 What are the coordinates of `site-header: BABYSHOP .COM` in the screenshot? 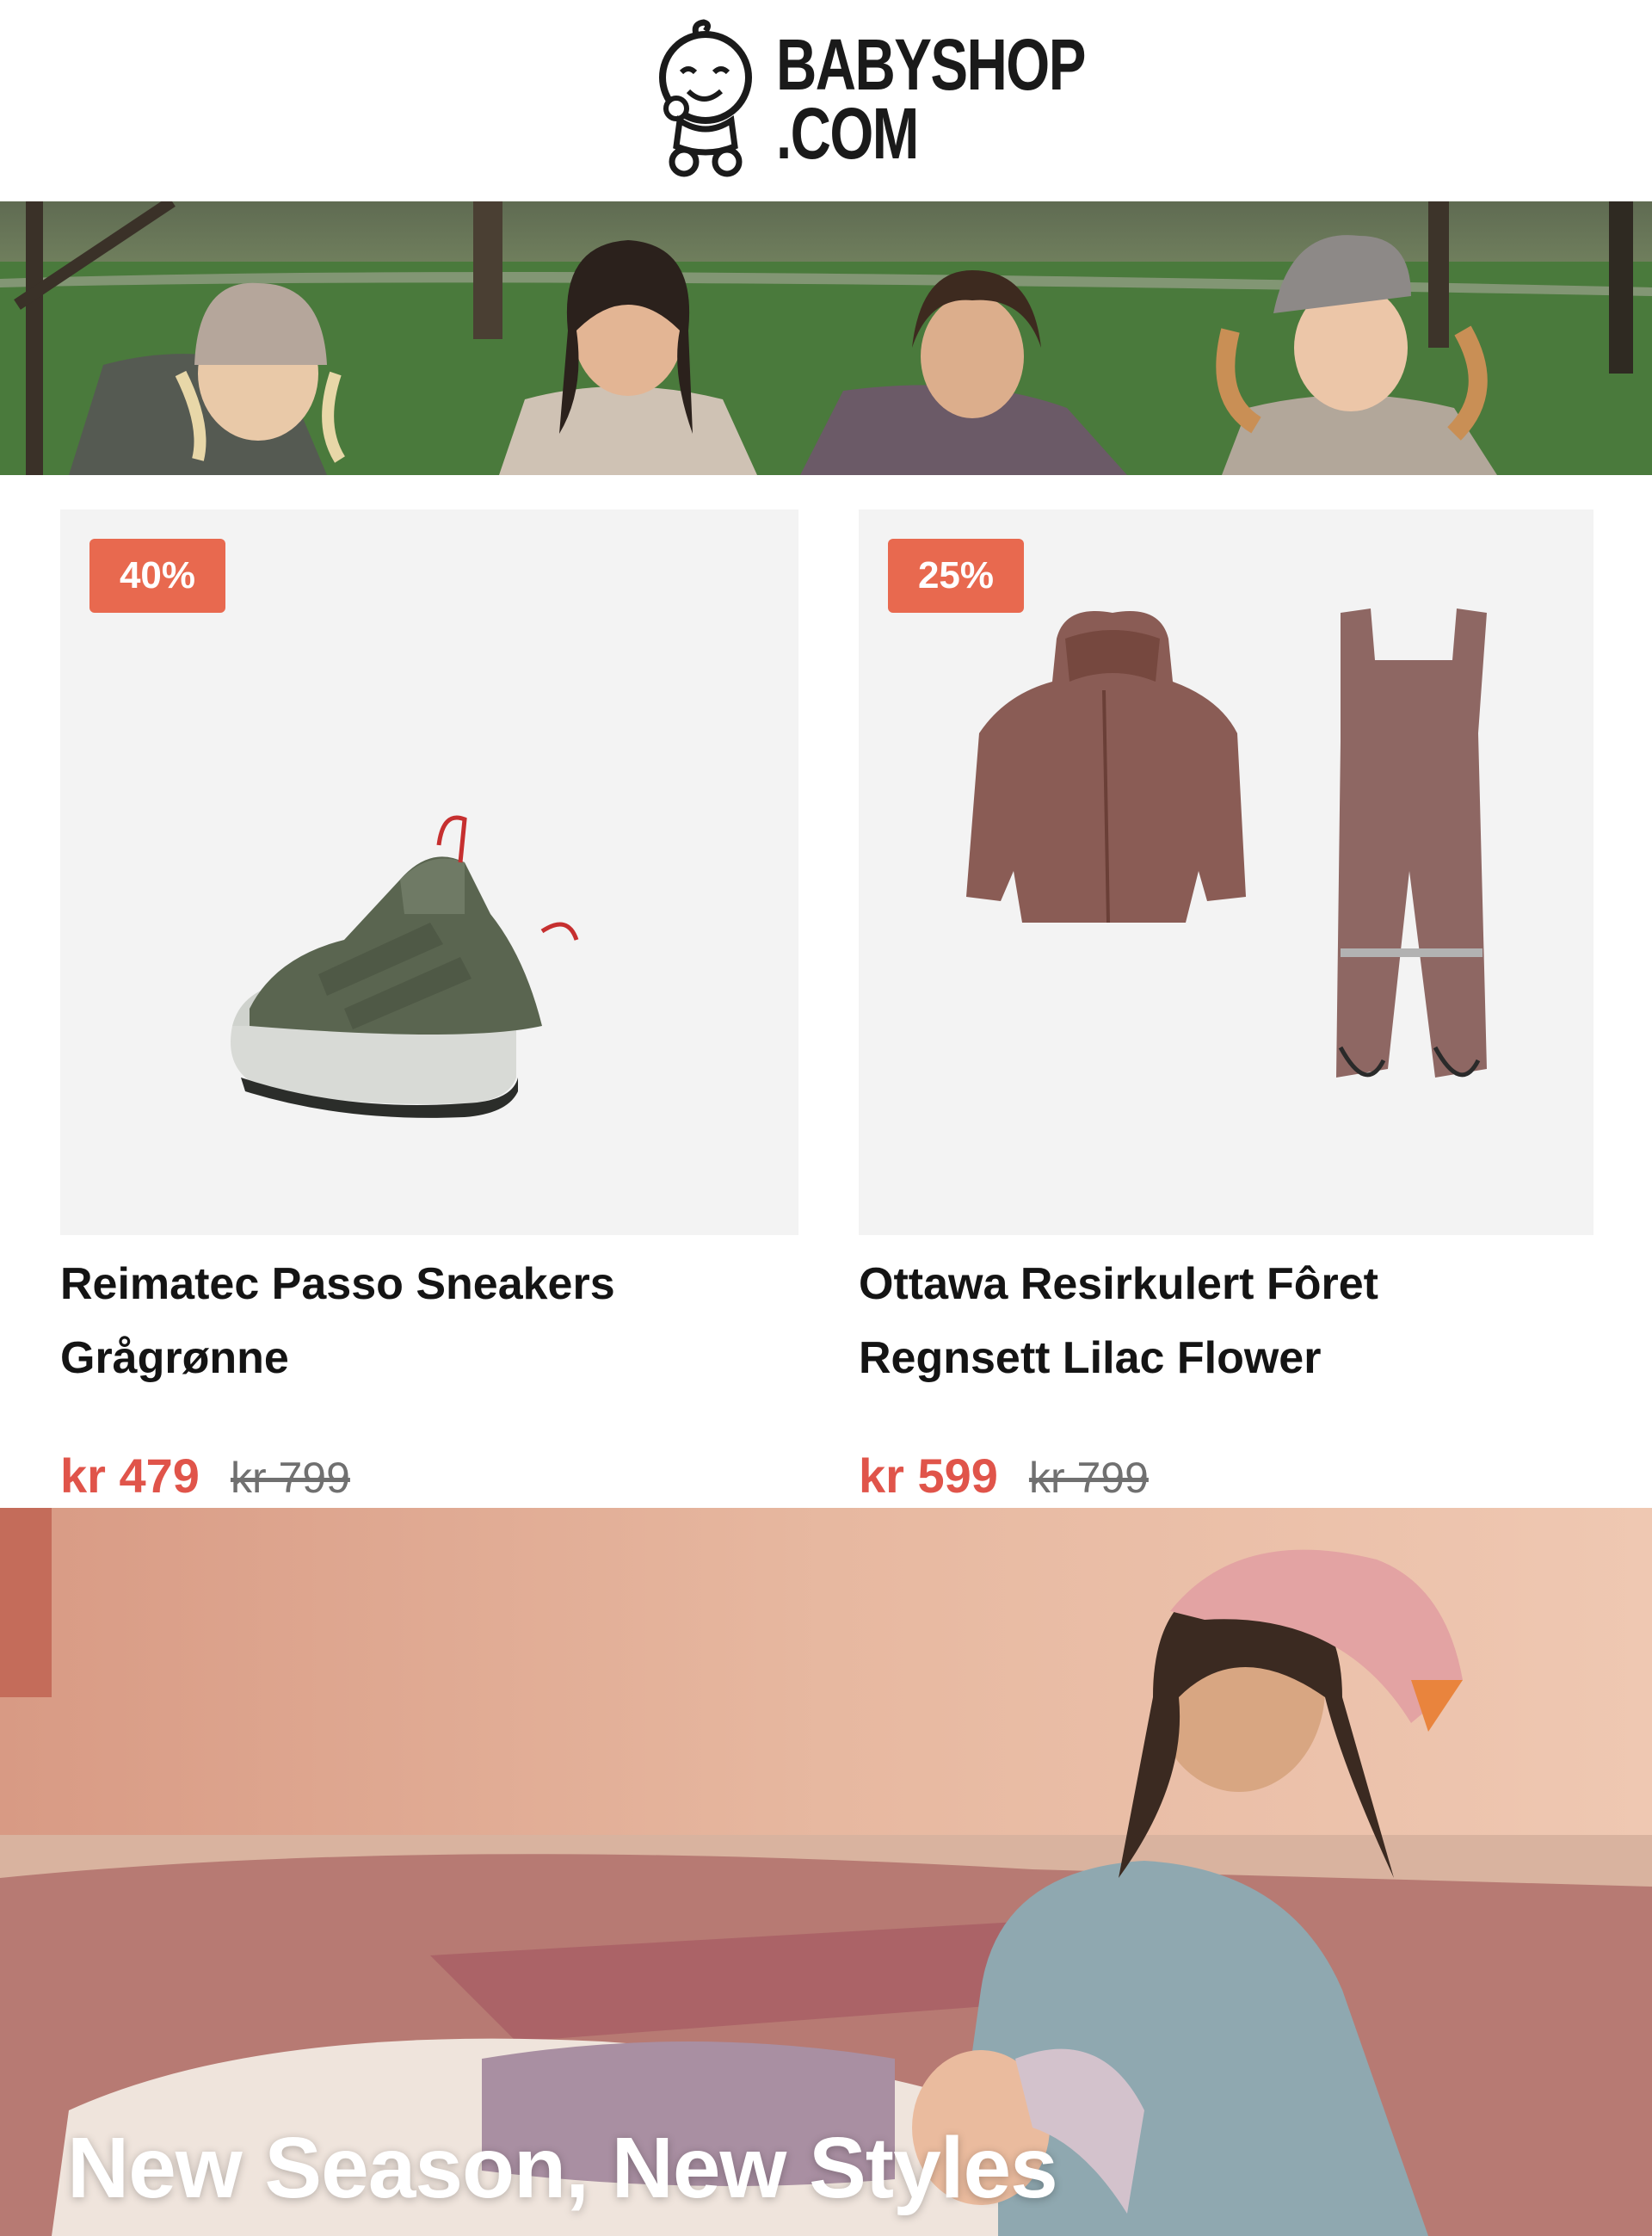 It's located at (826, 100).